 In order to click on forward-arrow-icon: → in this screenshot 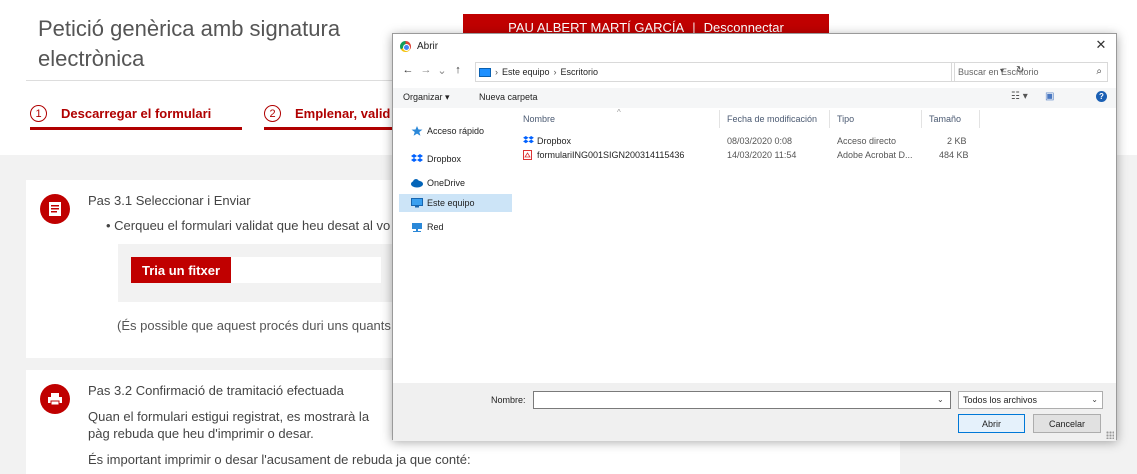, I will do `click(426, 70)`.